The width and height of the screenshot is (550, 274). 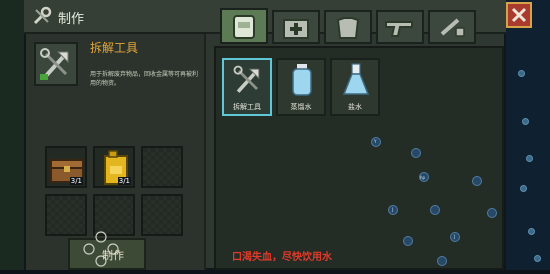 I want to click on recipe-item-disassembly-tool: 拆解工具, so click(x=247, y=87).